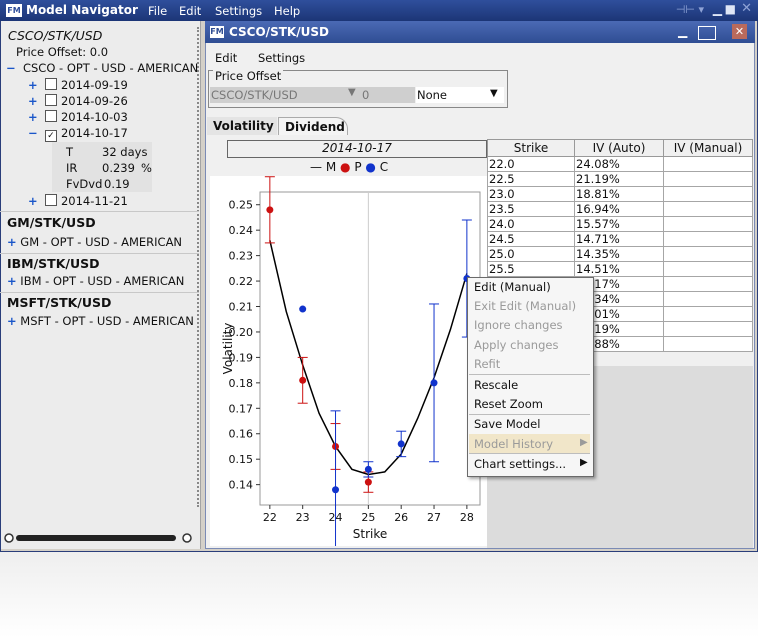 The image size is (758, 638). Describe the element at coordinates (460, 95) in the screenshot. I see `none-select: None ▼` at that location.